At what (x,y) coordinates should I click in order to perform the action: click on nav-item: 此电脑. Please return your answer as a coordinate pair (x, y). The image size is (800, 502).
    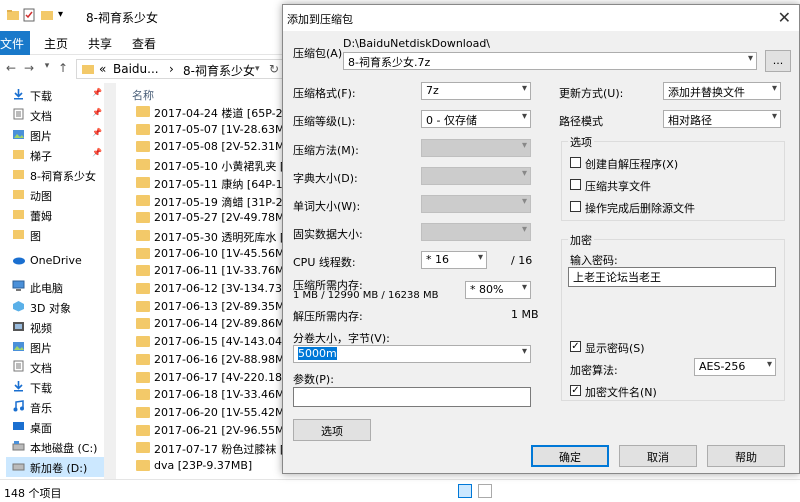
    Looking at the image, I should click on (56, 287).